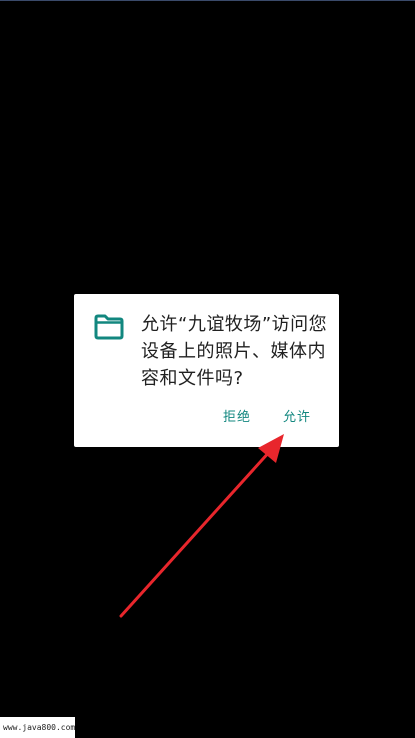 The height and width of the screenshot is (738, 415). Describe the element at coordinates (206, 418) in the screenshot. I see `dialog-actions: 拒绝 允许` at that location.